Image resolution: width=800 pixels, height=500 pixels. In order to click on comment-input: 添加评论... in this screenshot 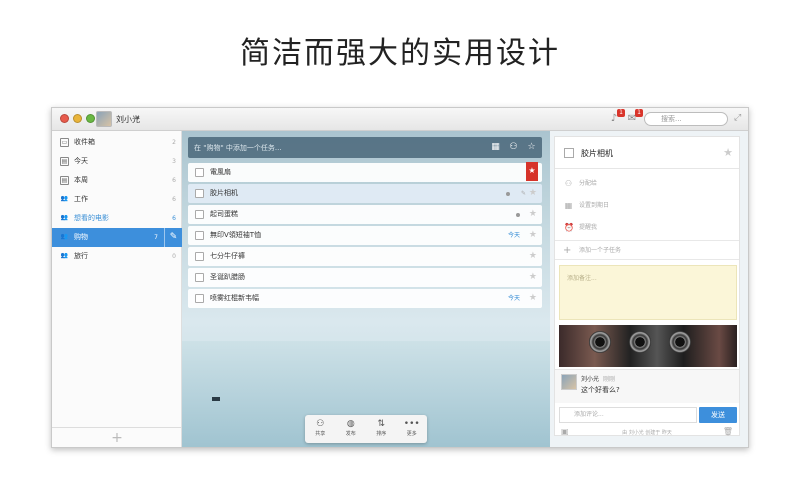, I will do `click(628, 415)`.